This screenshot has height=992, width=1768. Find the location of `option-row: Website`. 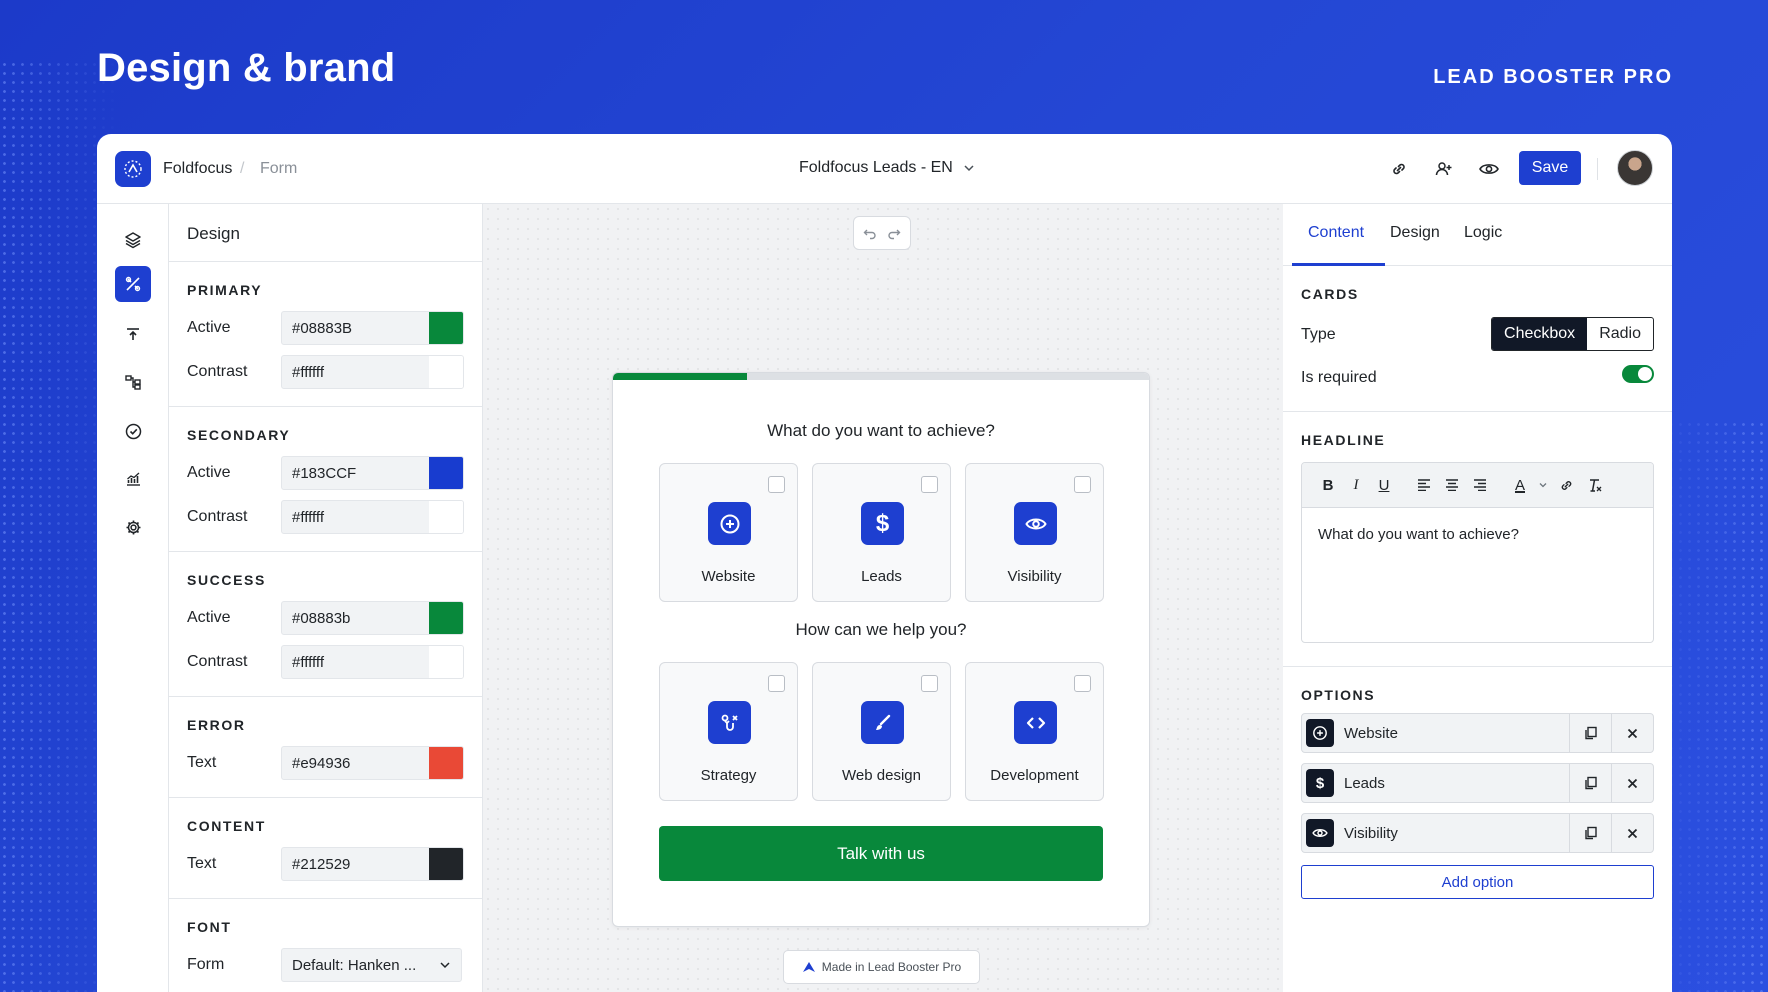

option-row: Website is located at coordinates (1477, 733).